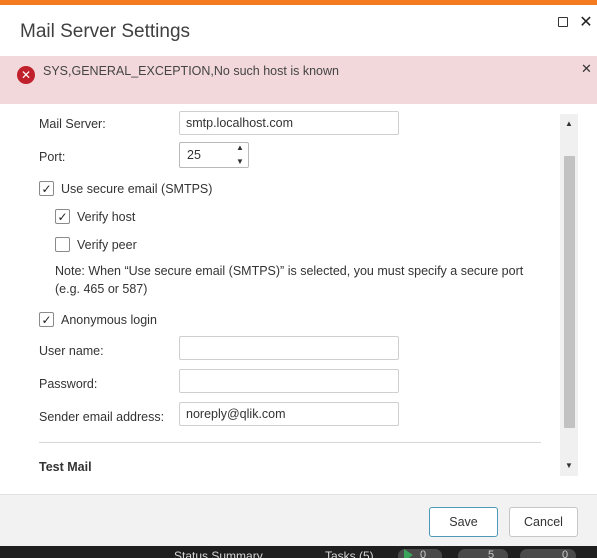 The height and width of the screenshot is (558, 597). Describe the element at coordinates (240, 162) in the screenshot. I see `chevron-down-icon: ▼` at that location.